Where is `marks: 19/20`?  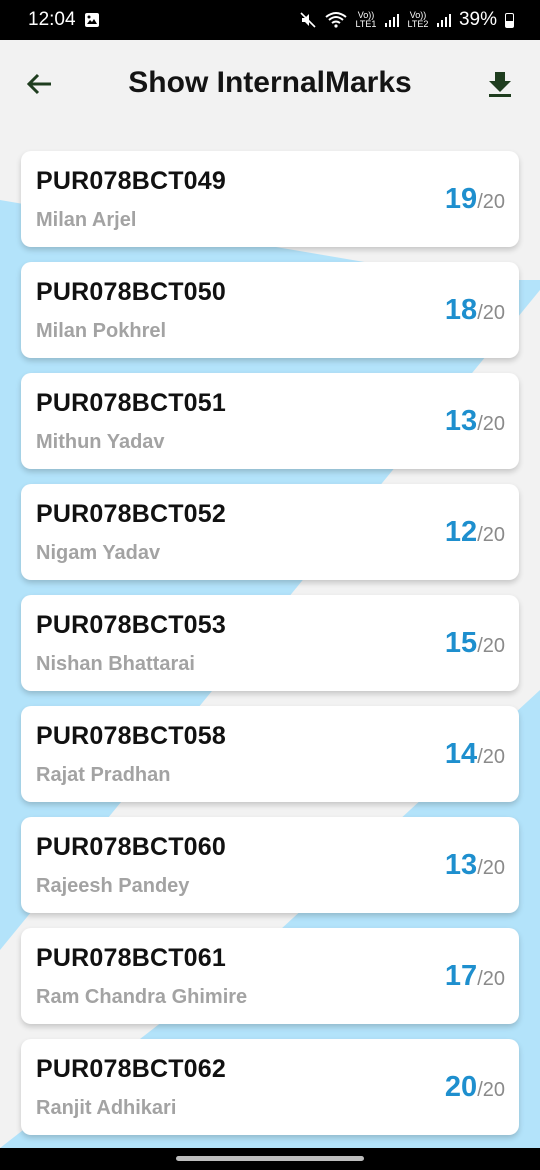
marks: 19/20 is located at coordinates (475, 199).